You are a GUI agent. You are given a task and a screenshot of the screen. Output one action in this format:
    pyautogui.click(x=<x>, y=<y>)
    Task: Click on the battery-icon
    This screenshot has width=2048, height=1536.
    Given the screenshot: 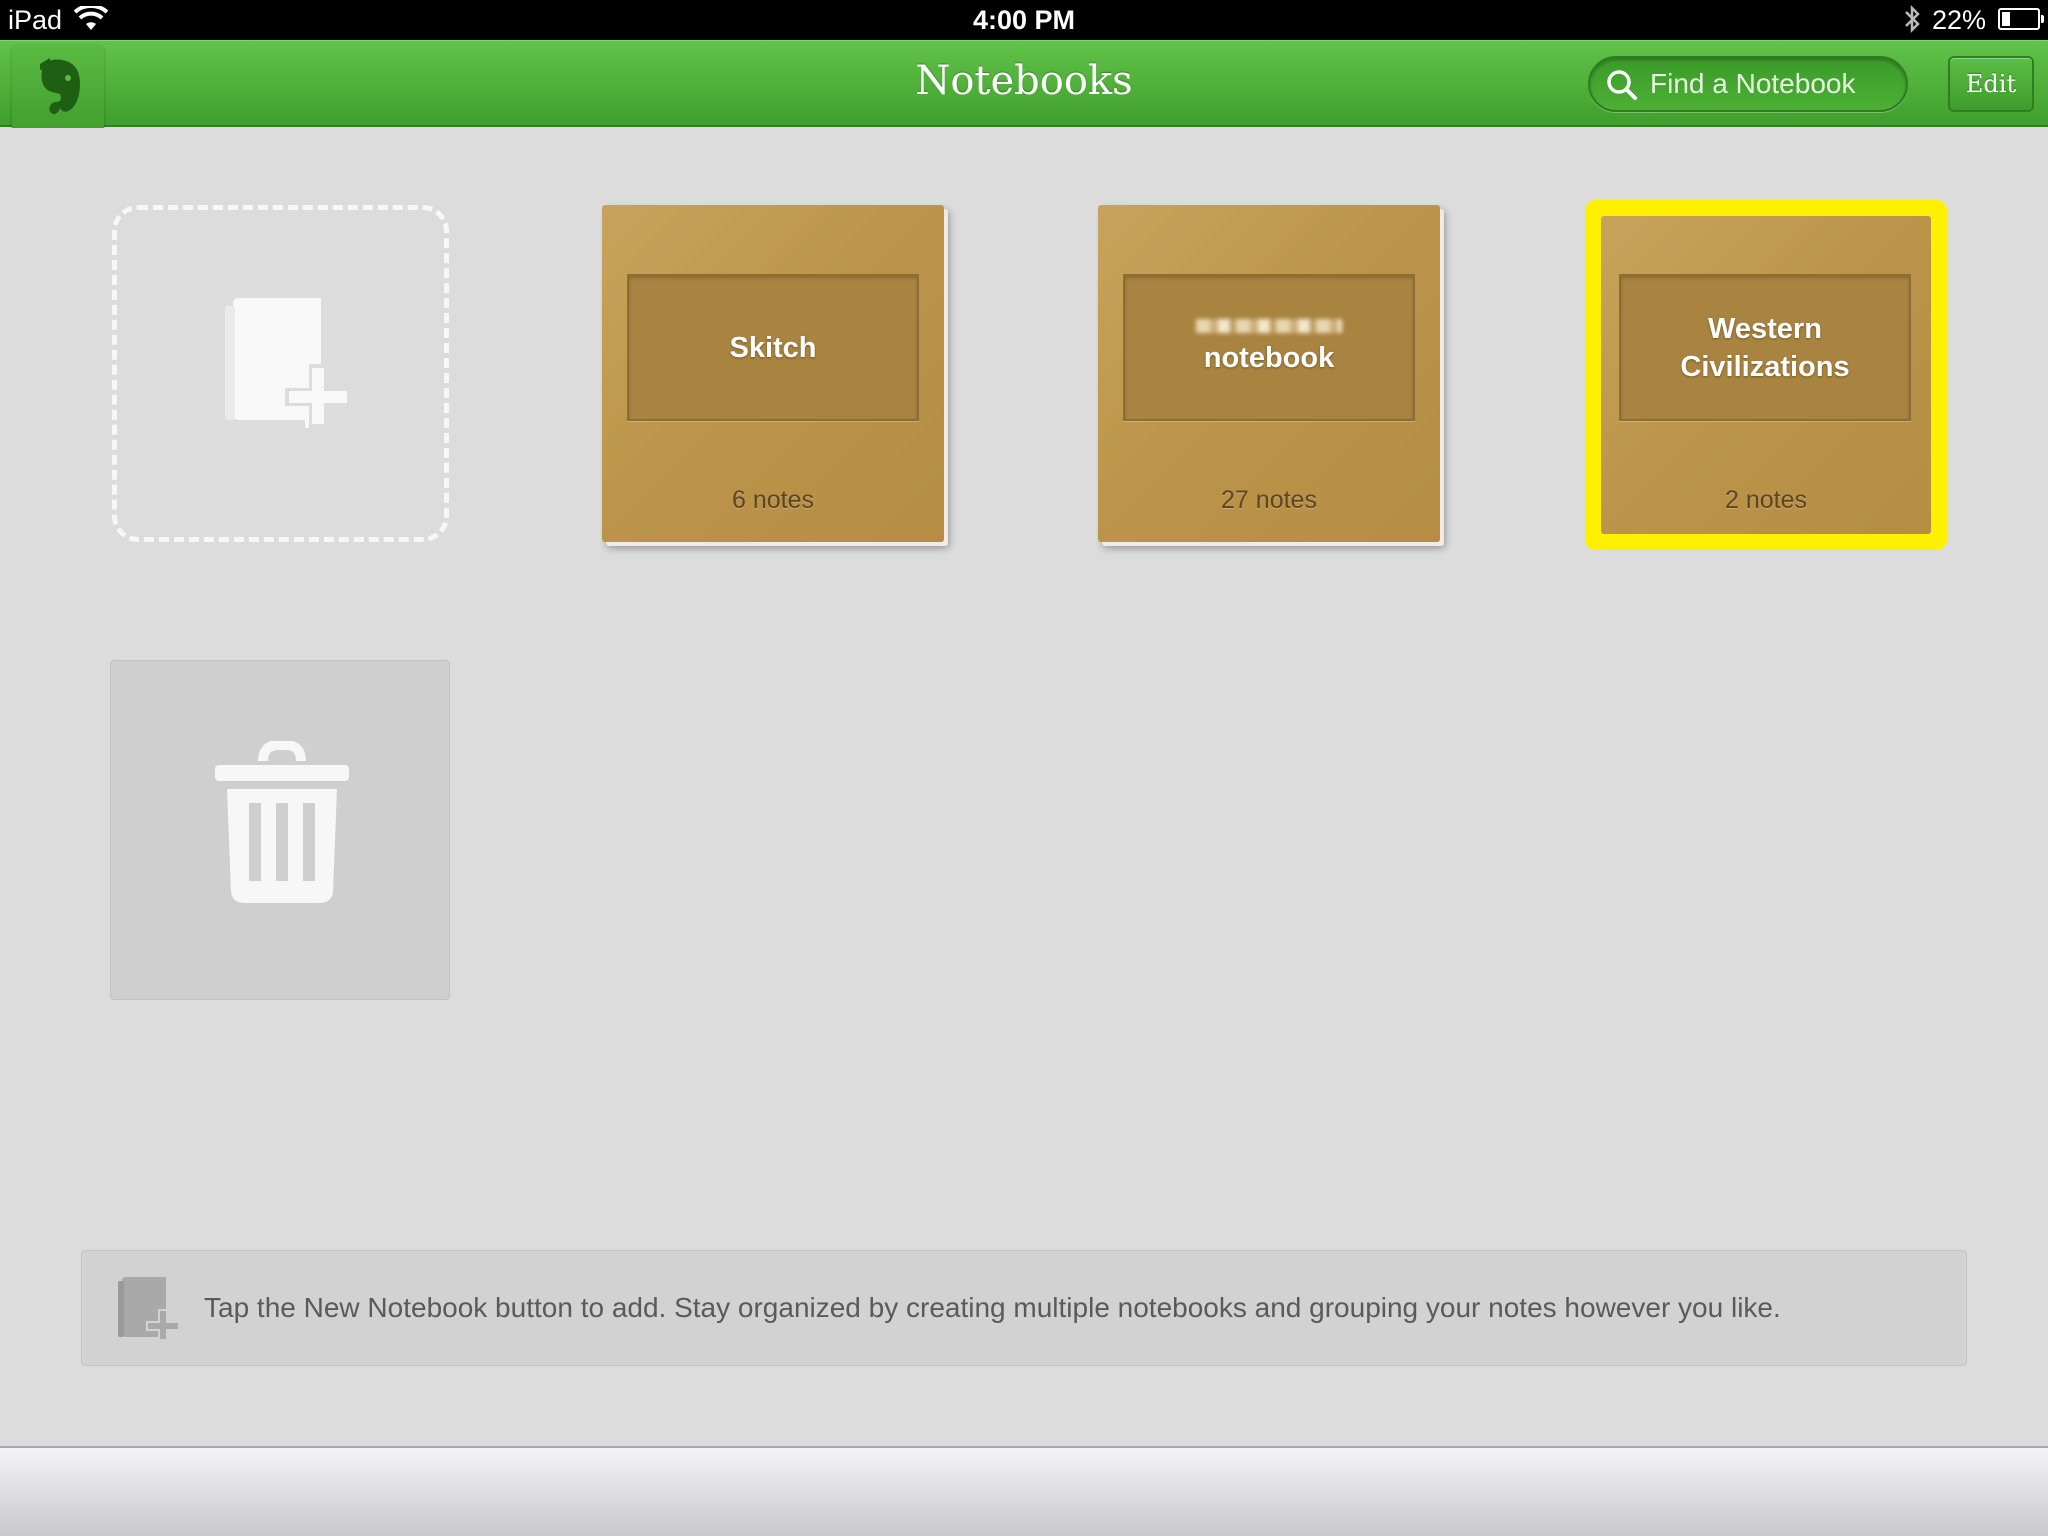 What is the action you would take?
    pyautogui.click(x=2021, y=19)
    